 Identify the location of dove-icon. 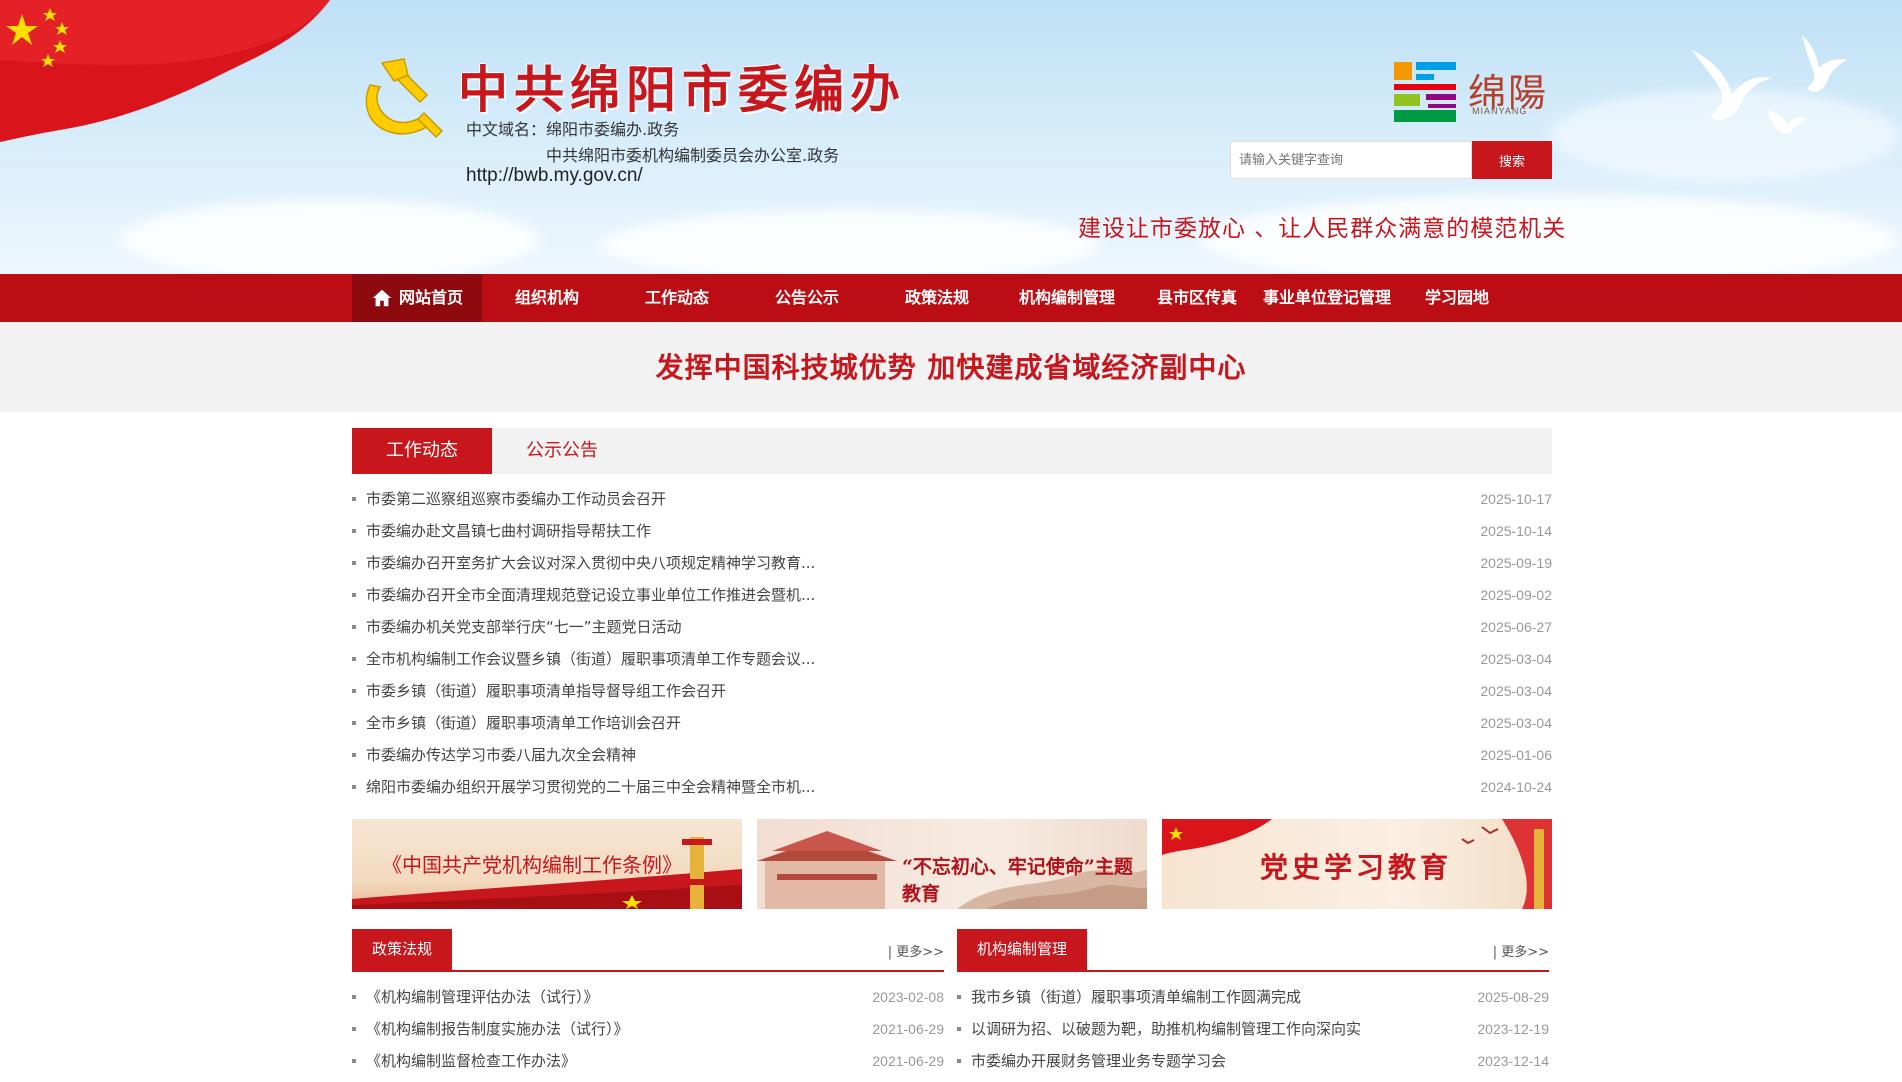
(1769, 84).